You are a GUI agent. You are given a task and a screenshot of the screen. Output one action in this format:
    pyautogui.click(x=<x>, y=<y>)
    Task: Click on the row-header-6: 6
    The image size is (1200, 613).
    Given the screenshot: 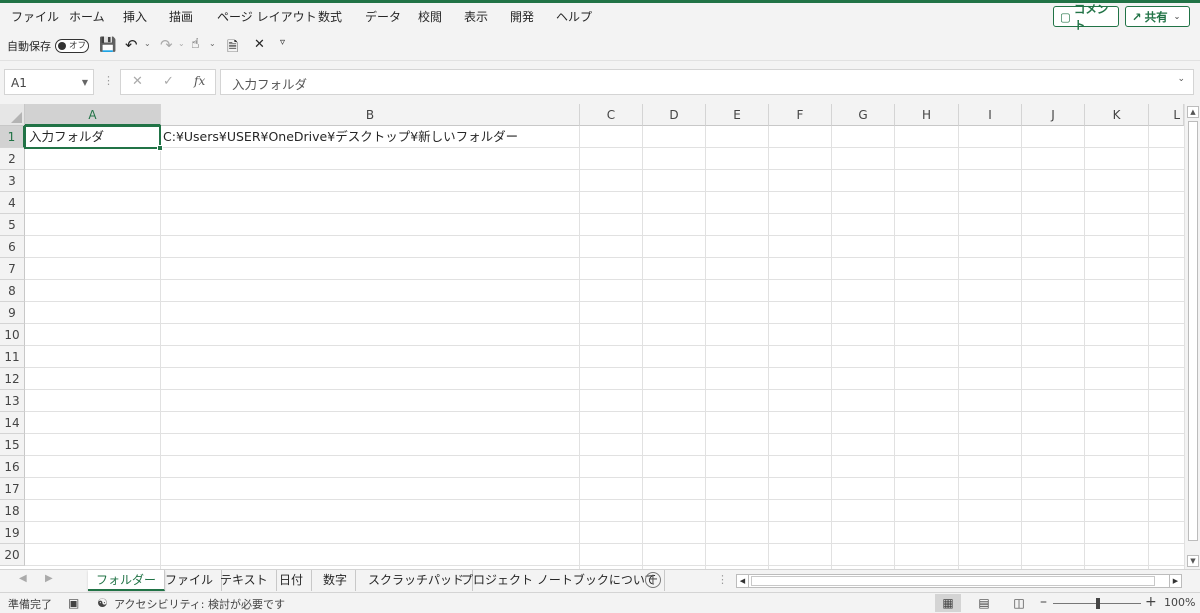 What is the action you would take?
    pyautogui.click(x=12, y=247)
    